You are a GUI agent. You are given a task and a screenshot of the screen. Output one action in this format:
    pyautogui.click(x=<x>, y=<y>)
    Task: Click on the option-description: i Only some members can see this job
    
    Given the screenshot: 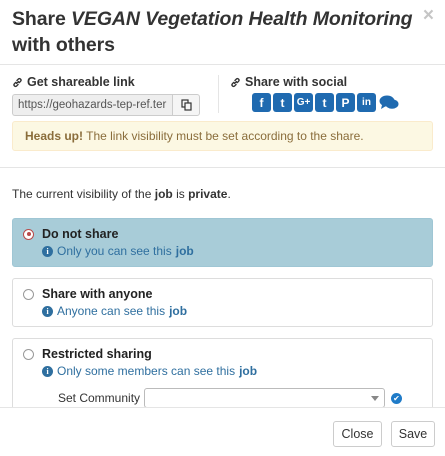 What is the action you would take?
    pyautogui.click(x=232, y=371)
    